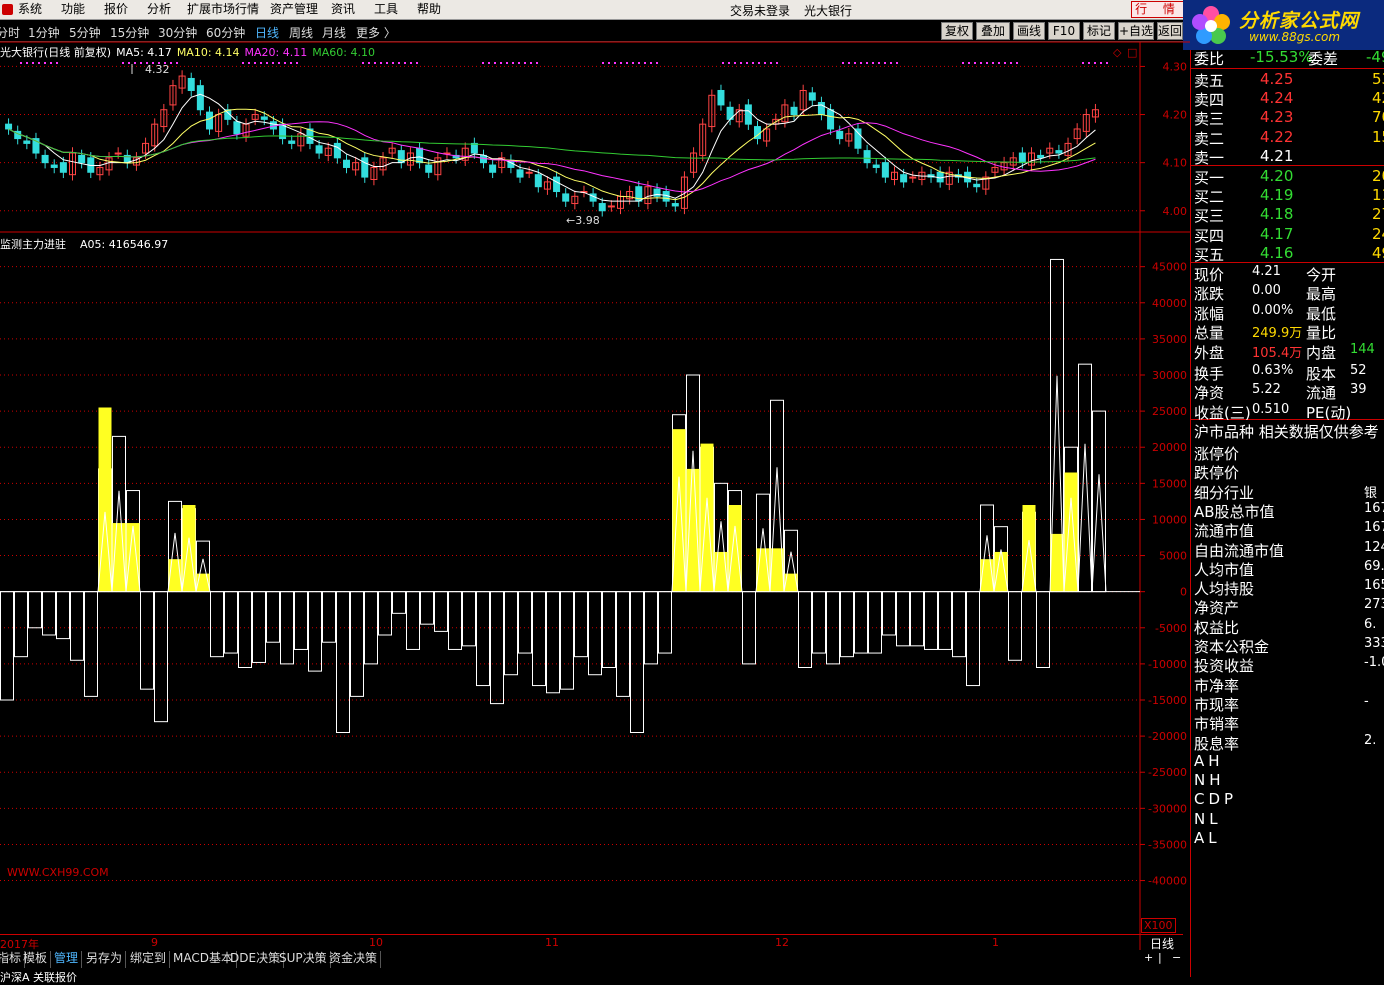  I want to click on sell-row: 卖五 4.25 53, so click(1289, 80).